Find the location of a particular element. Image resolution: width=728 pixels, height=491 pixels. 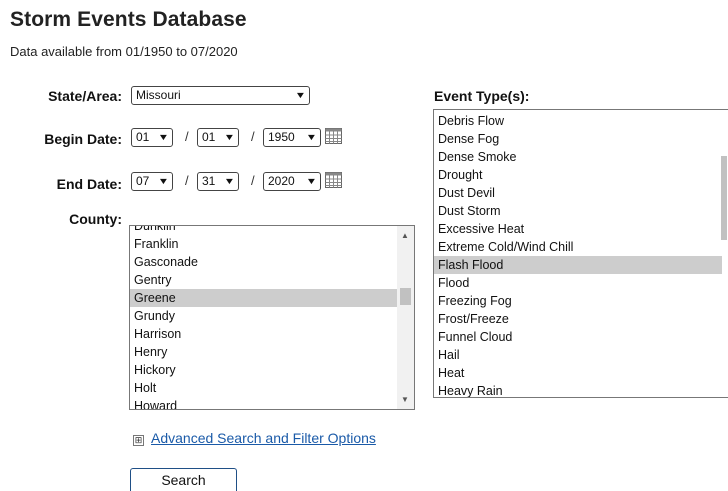

page-title: Storm Events Database is located at coordinates (128, 19).